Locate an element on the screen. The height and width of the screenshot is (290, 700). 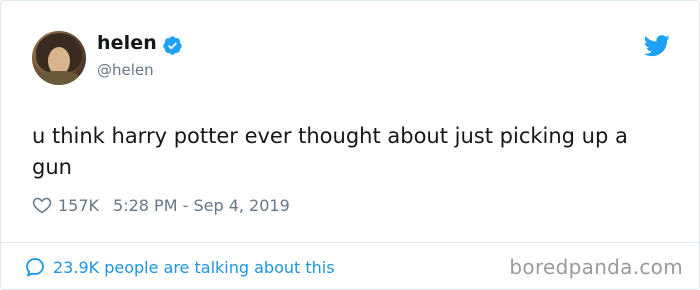
heart-icon is located at coordinates (42, 205).